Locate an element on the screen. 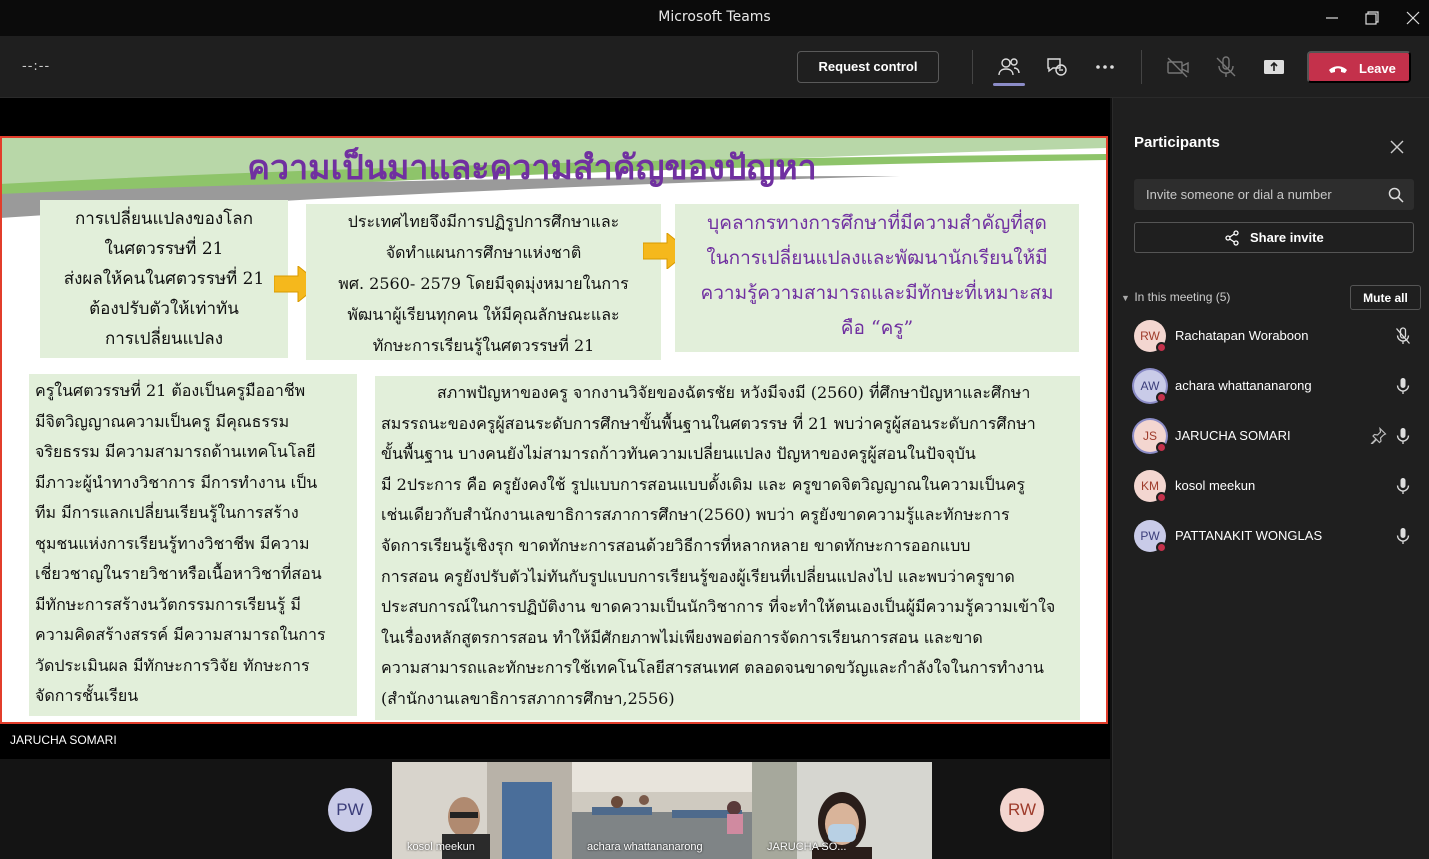 The image size is (1429, 859). participant-row: KM kosol meekun is located at coordinates (1271, 487).